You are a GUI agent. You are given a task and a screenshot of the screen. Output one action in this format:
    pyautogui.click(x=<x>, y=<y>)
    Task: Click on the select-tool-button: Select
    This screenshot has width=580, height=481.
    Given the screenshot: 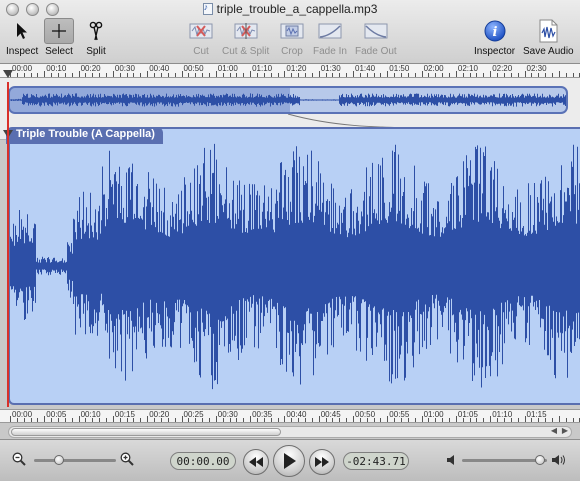 What is the action you would take?
    pyautogui.click(x=59, y=39)
    